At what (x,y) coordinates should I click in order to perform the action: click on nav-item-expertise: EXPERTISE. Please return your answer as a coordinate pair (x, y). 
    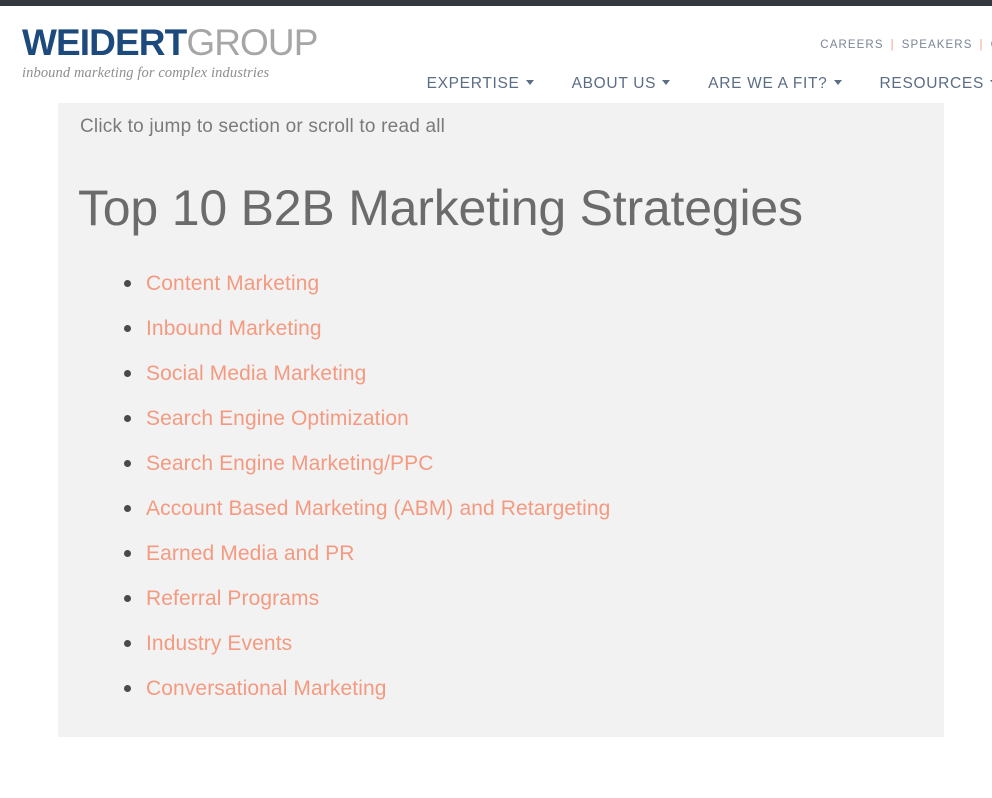
    Looking at the image, I should click on (480, 84).